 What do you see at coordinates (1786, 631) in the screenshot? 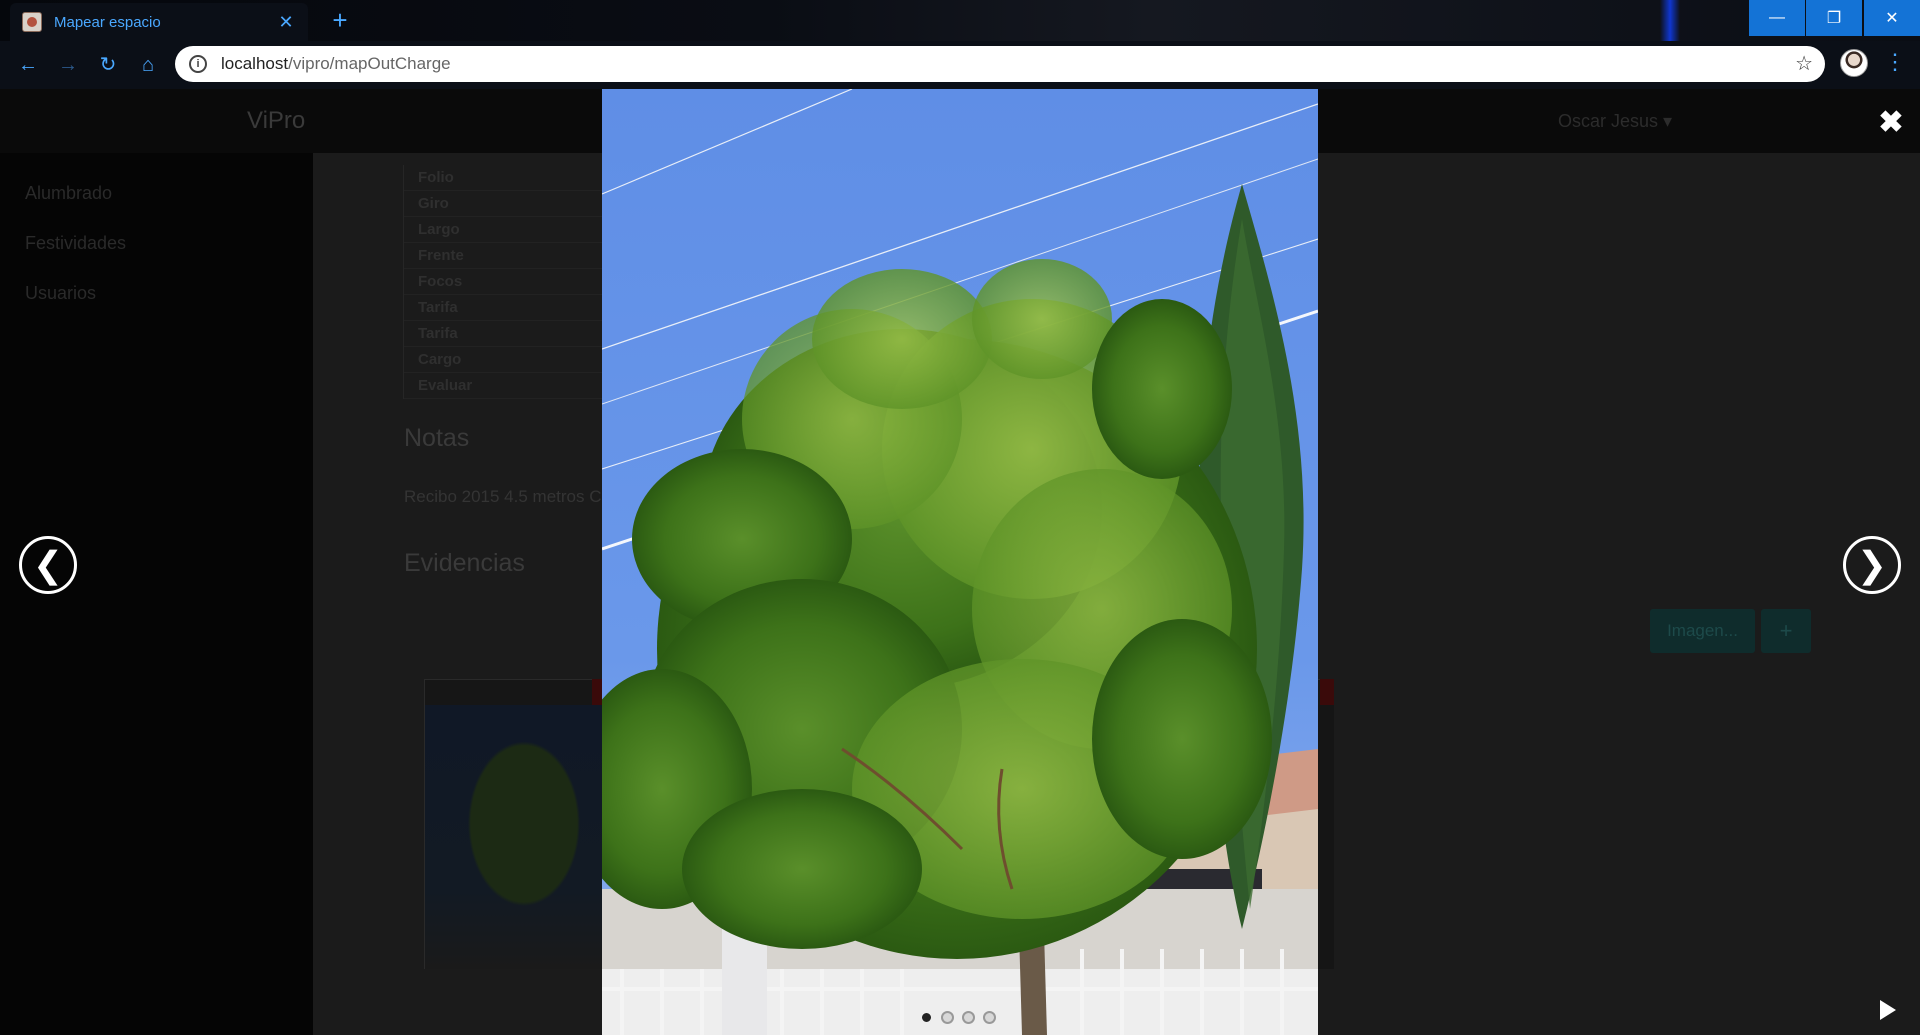
I see `add-button: +` at bounding box center [1786, 631].